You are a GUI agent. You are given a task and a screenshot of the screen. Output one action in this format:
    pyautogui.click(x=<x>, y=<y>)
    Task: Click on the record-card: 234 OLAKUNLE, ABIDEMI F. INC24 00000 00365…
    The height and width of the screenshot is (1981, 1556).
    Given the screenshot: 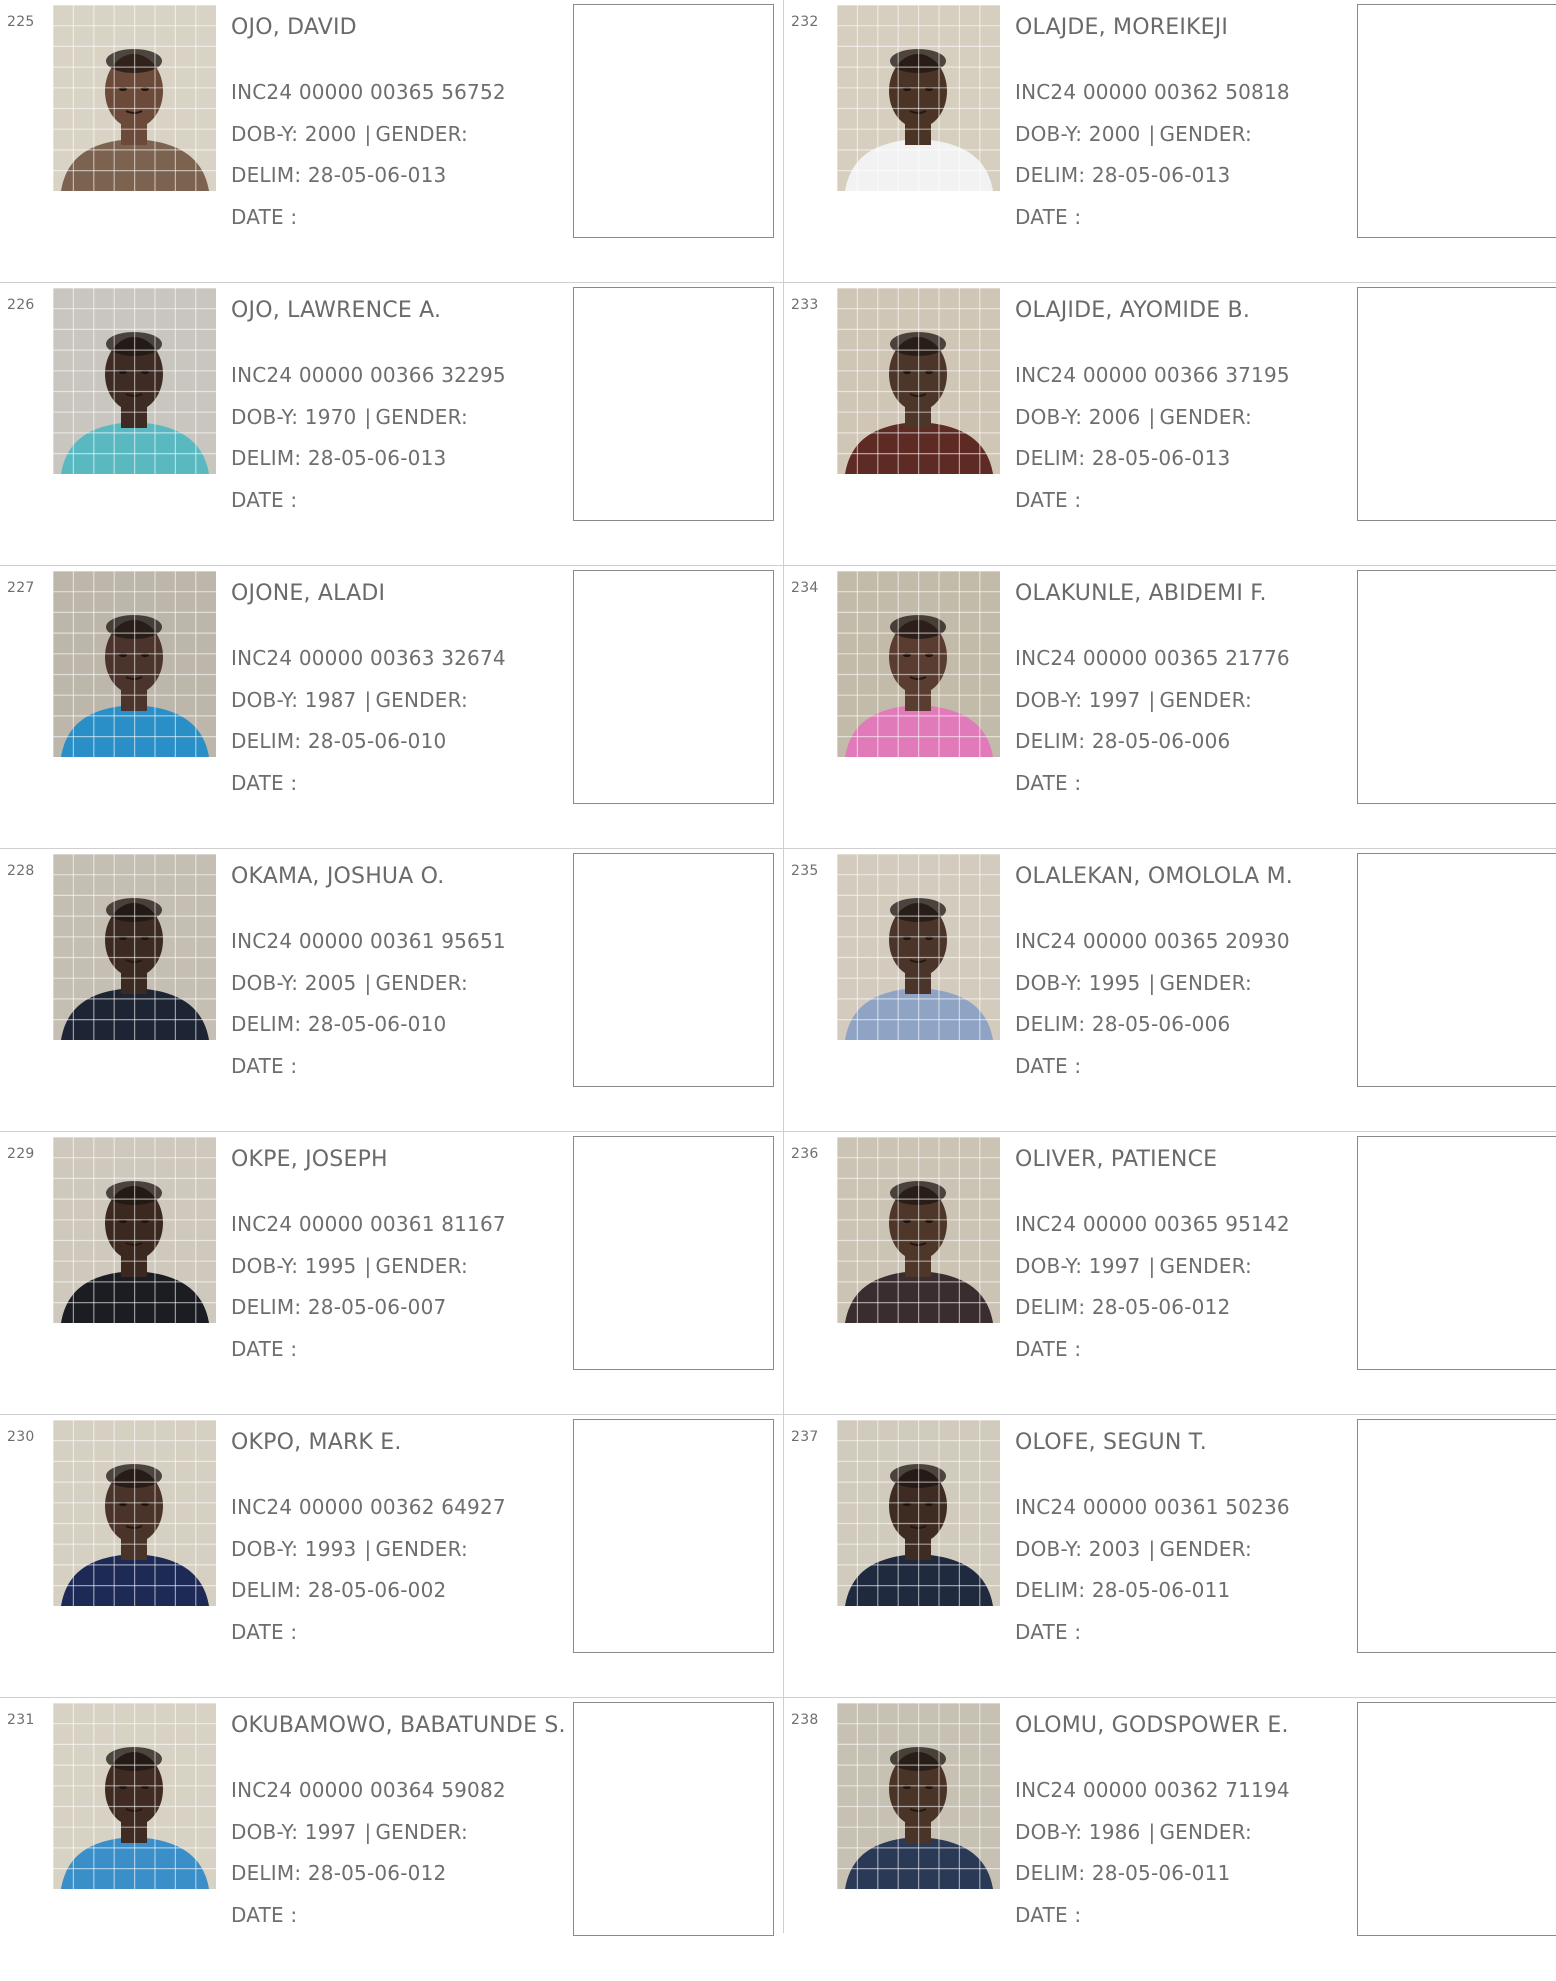 What is the action you would take?
    pyautogui.click(x=1170, y=707)
    